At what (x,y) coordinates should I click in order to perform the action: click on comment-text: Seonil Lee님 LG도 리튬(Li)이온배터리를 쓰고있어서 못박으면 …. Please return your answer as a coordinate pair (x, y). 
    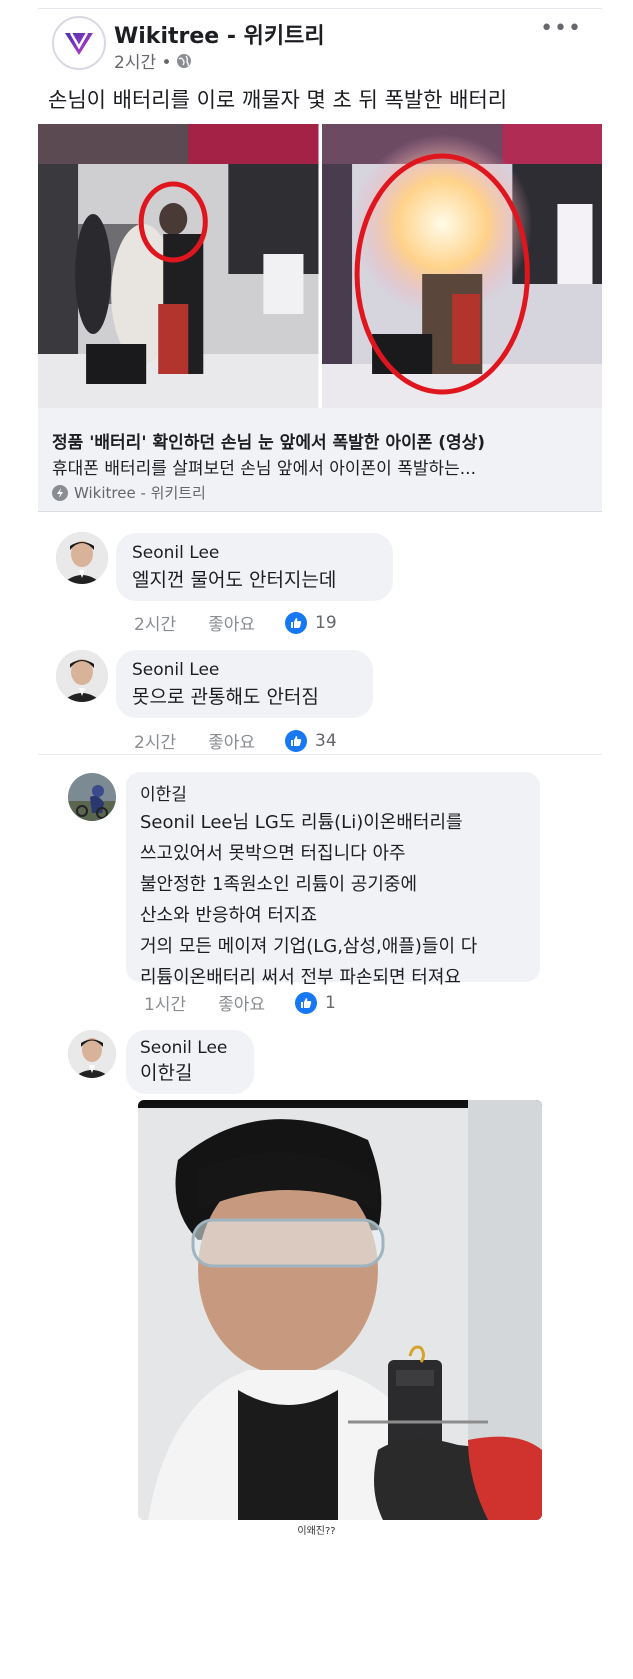
    Looking at the image, I should click on (309, 900).